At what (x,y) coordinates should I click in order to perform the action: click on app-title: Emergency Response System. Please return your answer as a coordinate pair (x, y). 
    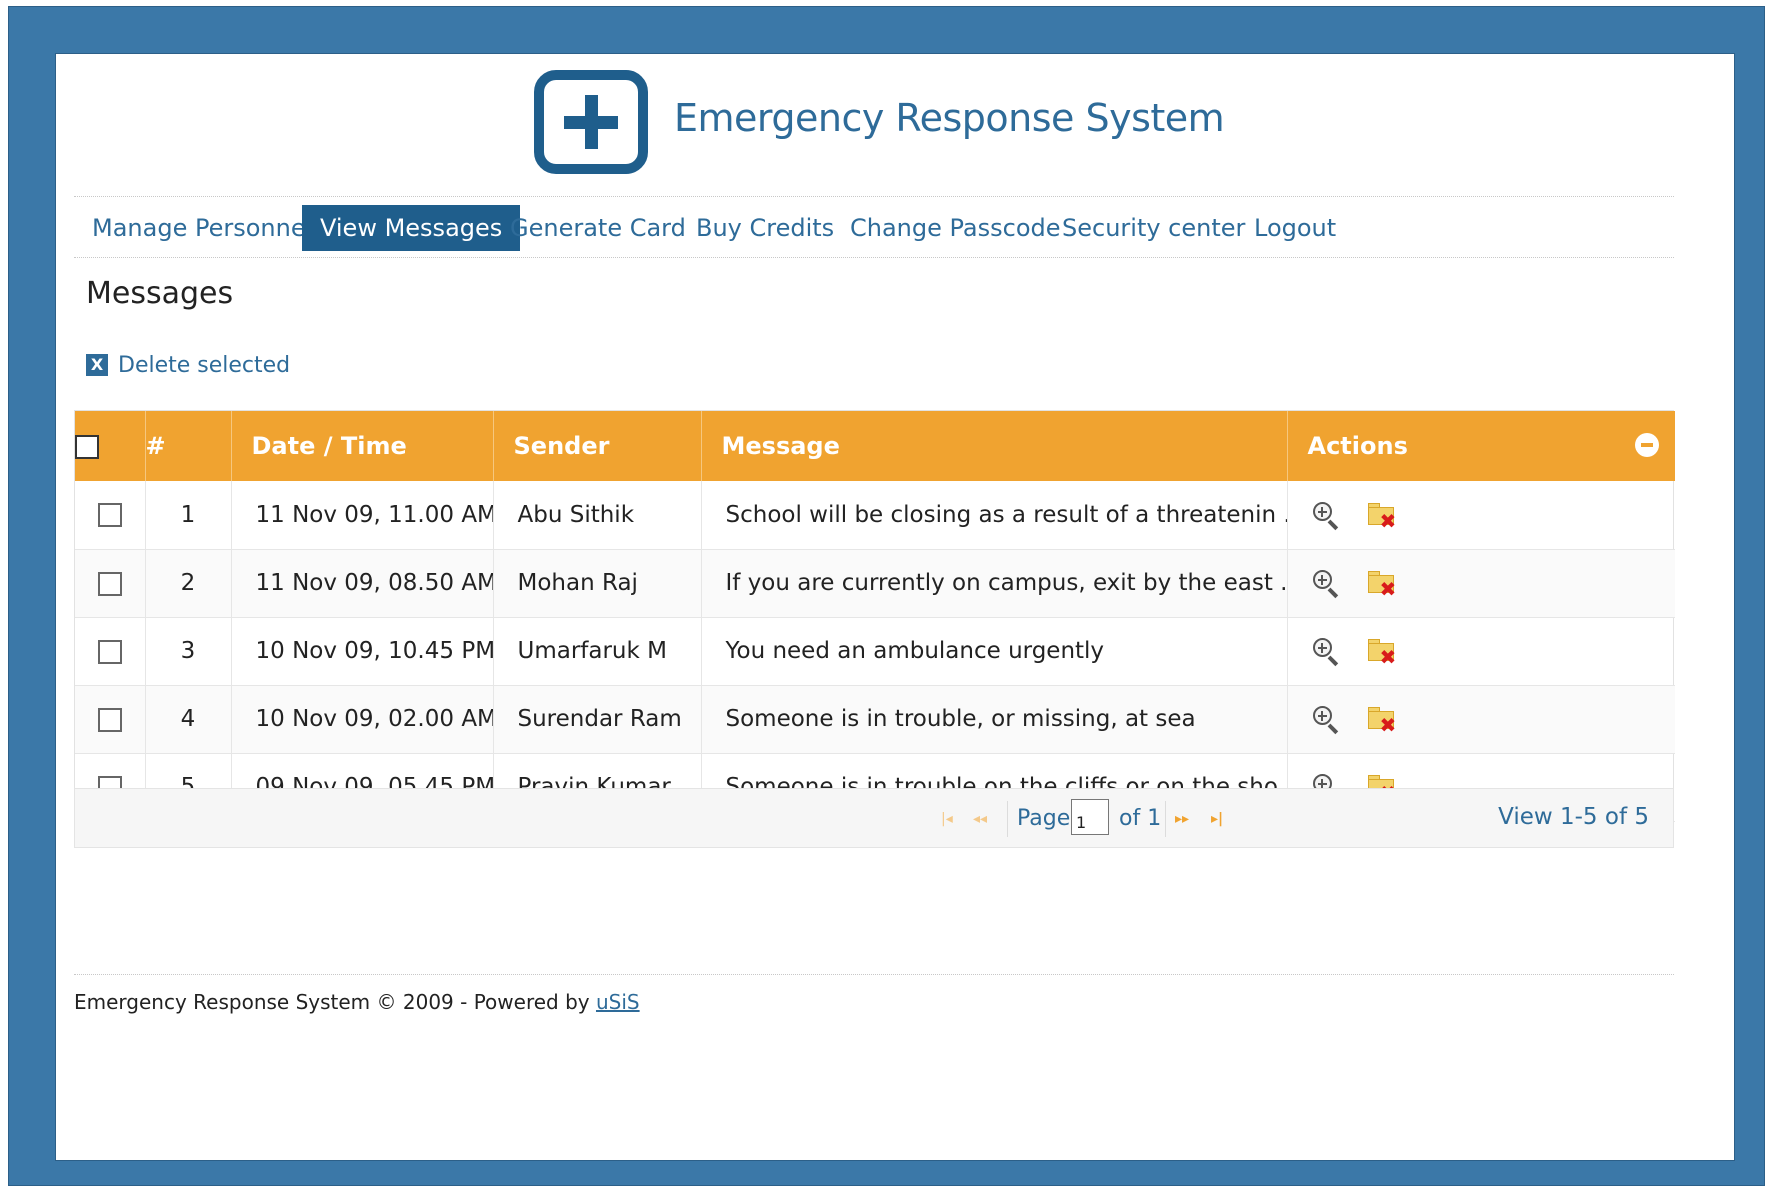
    Looking at the image, I should click on (949, 118).